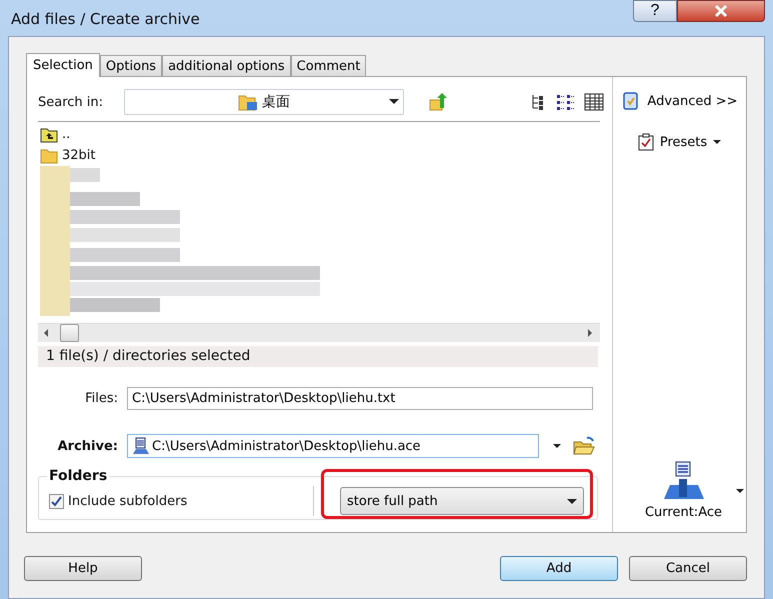  What do you see at coordinates (71, 102) in the screenshot?
I see `search-label: Search in:` at bounding box center [71, 102].